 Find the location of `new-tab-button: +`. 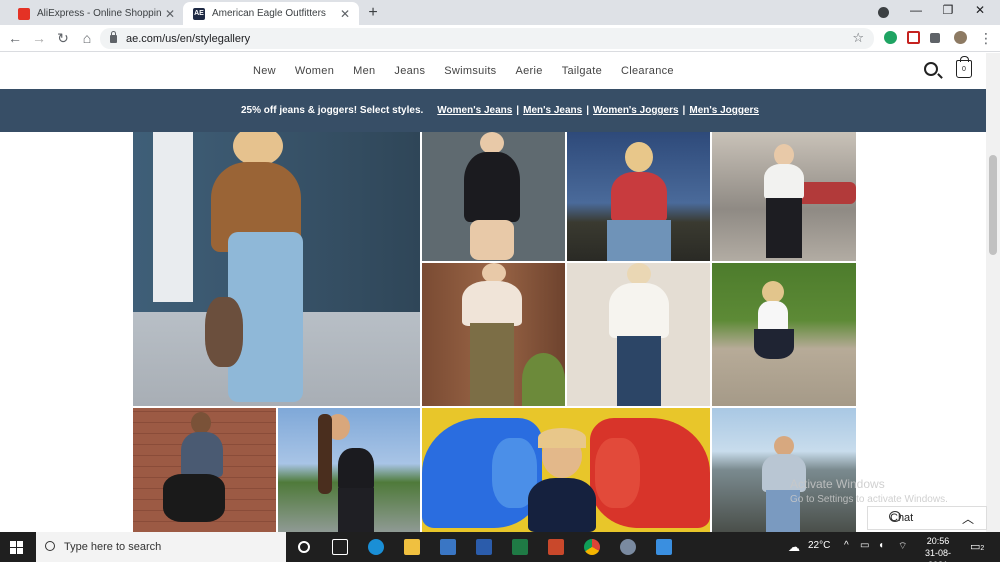

new-tab-button: + is located at coordinates (373, 13).